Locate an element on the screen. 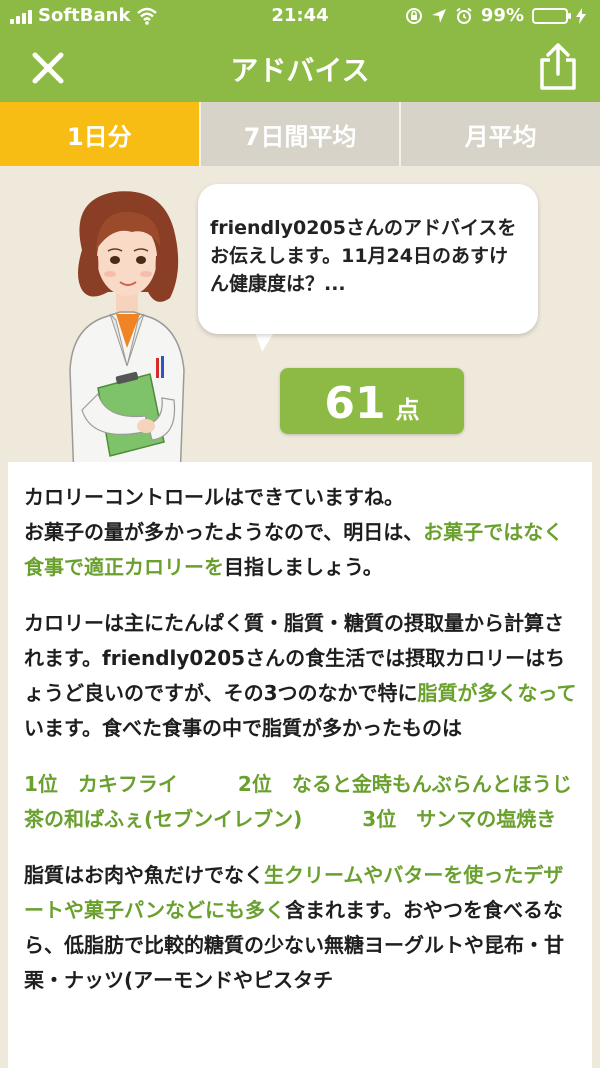 The width and height of the screenshot is (600, 1068). advice-text: 目指しましょう。 is located at coordinates (303, 567).